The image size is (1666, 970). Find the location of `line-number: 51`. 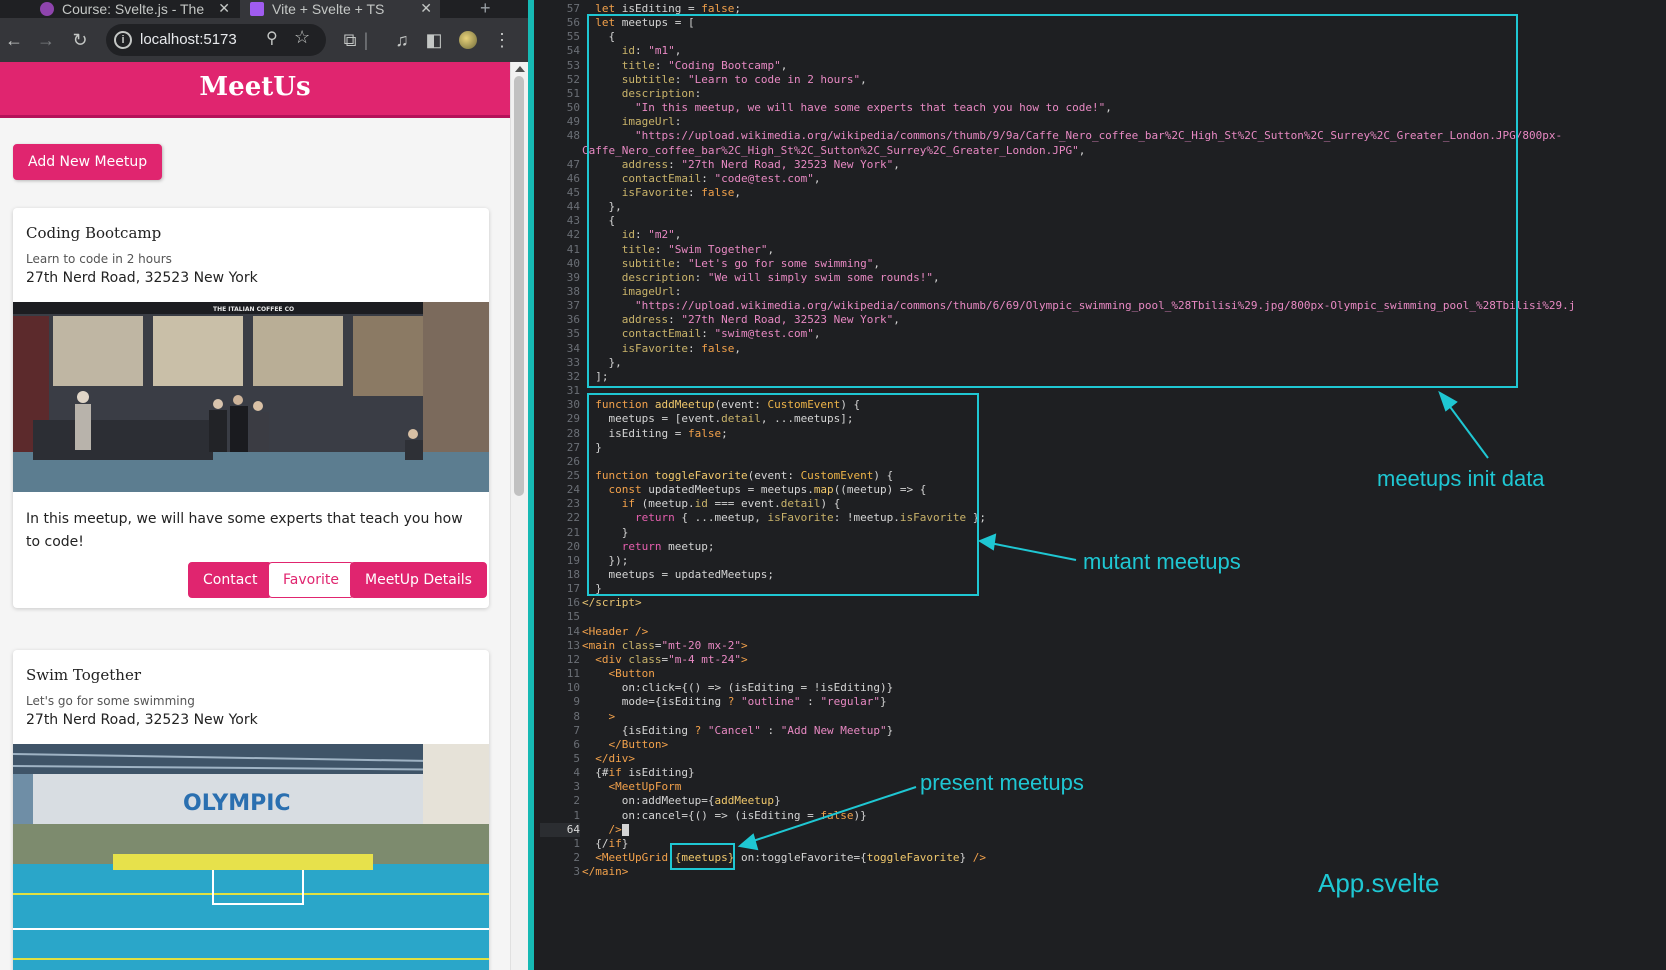

line-number: 51 is located at coordinates (573, 93).